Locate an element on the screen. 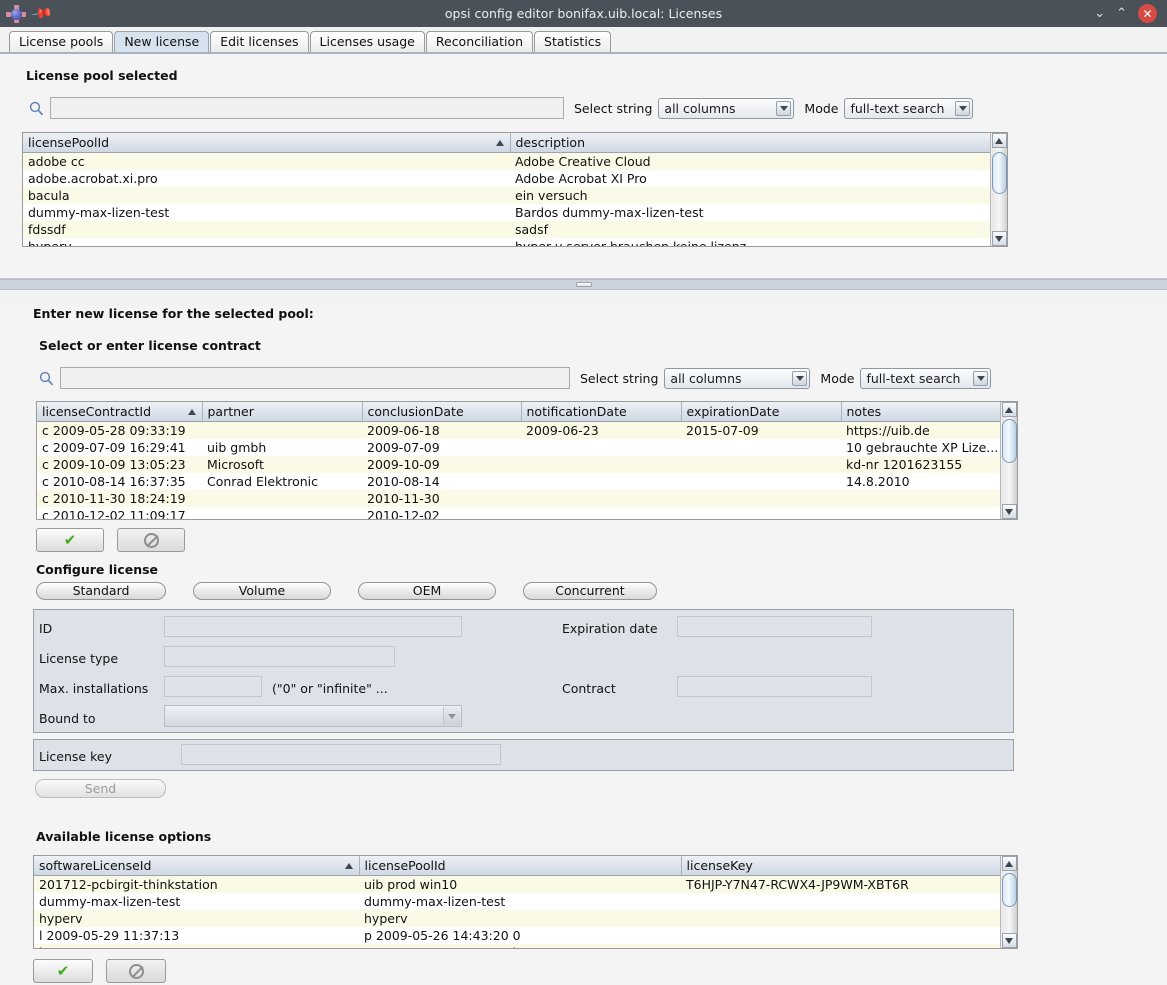 The height and width of the screenshot is (985, 1167). table-cell: dummy-max-lizen-test is located at coordinates (520, 901).